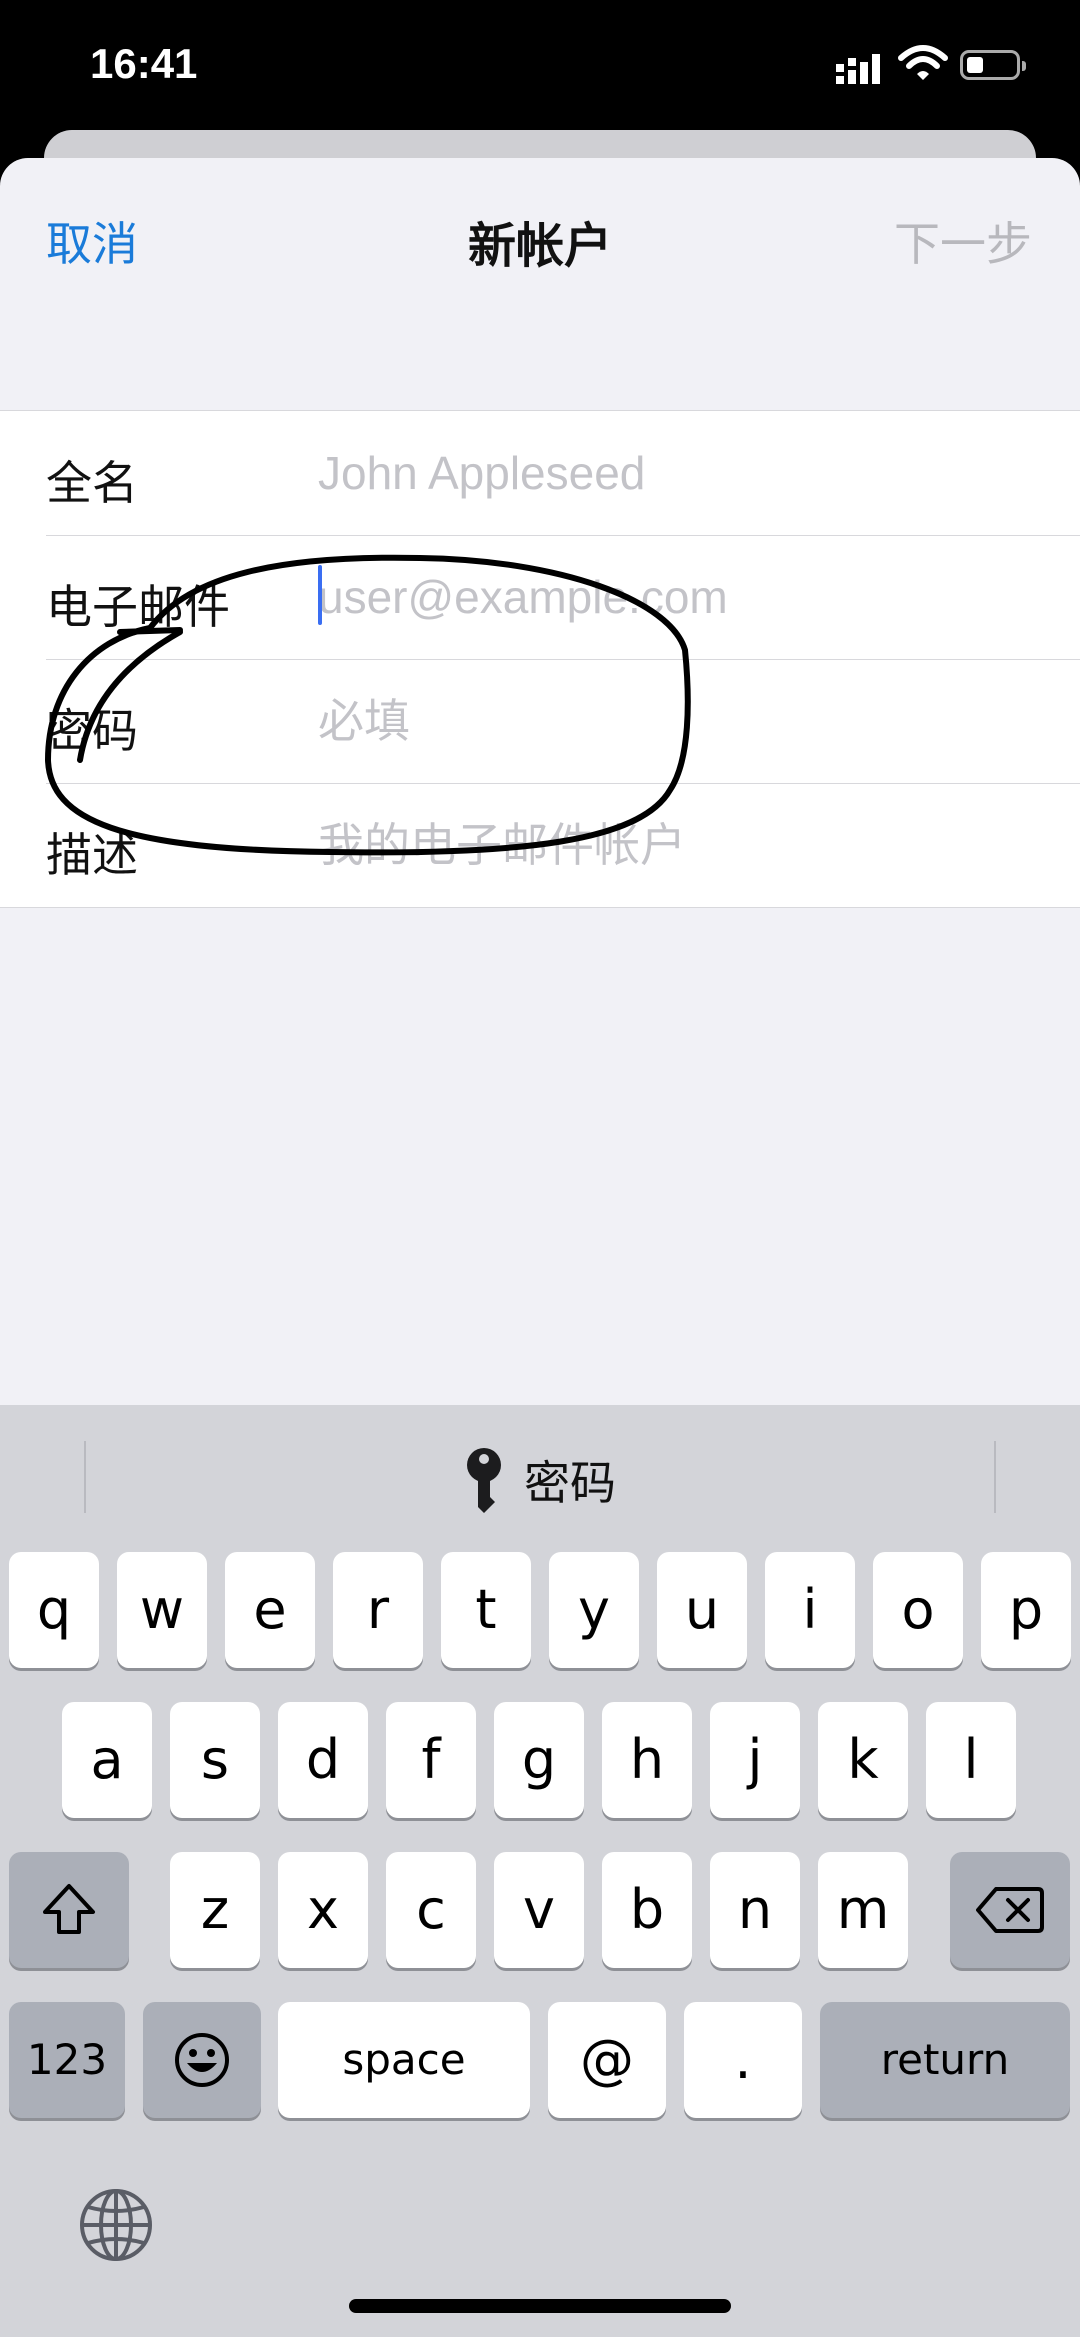 The width and height of the screenshot is (1080, 2337). Describe the element at coordinates (858, 69) in the screenshot. I see `signal-icon` at that location.